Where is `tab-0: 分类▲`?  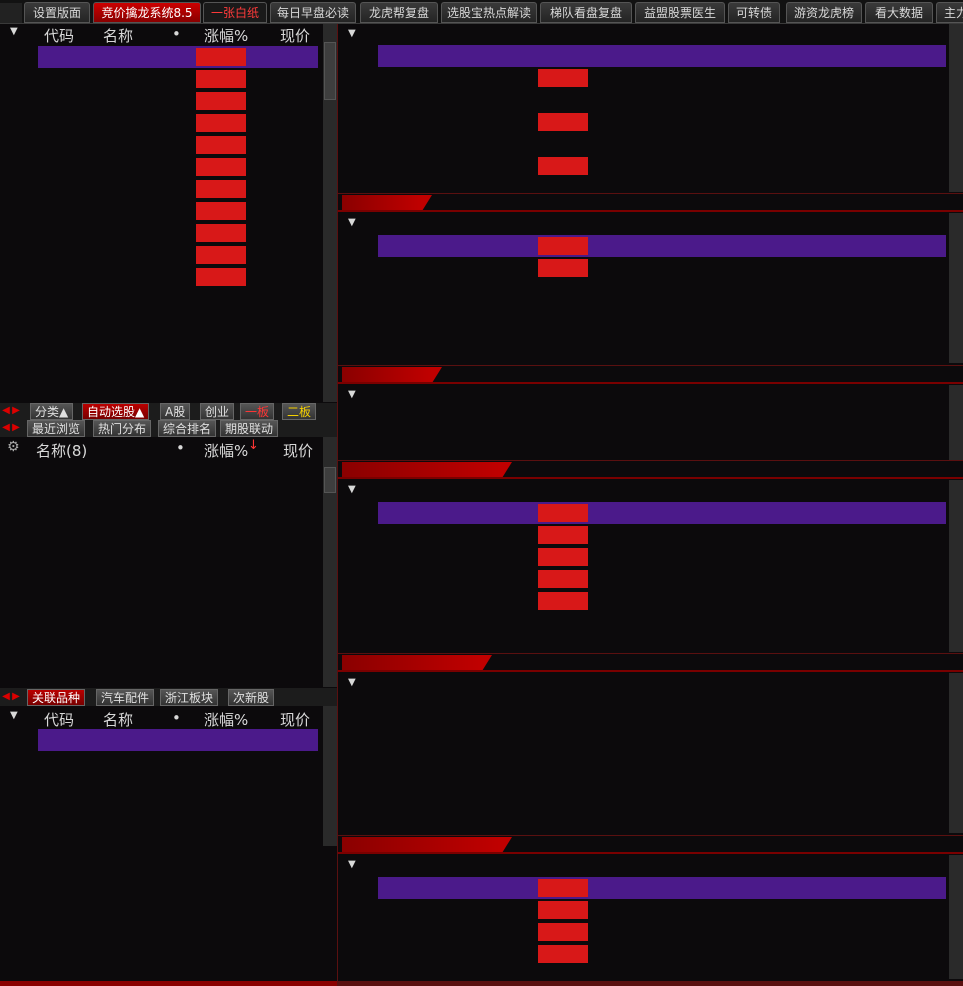 tab-0: 分类▲ is located at coordinates (52, 411).